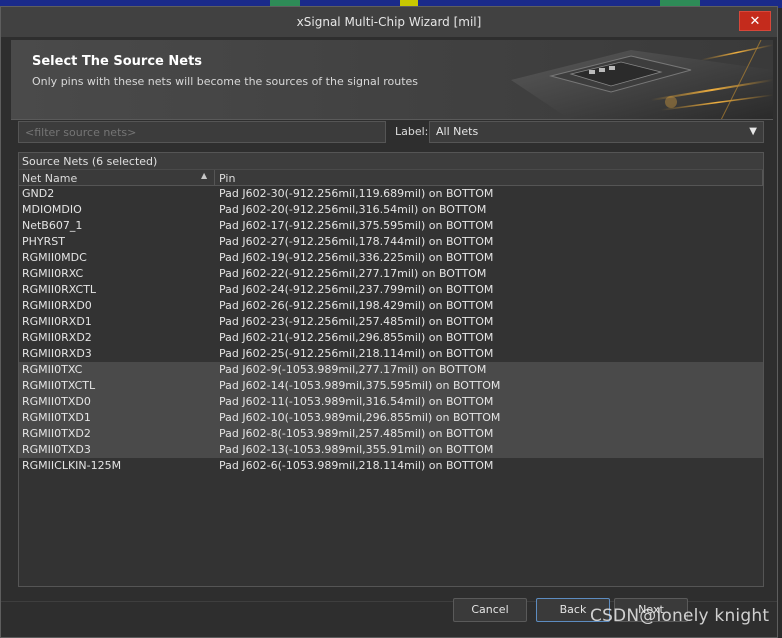 This screenshot has width=782, height=638. I want to click on net-name-cell: RGMII0TXD0, so click(56, 401).